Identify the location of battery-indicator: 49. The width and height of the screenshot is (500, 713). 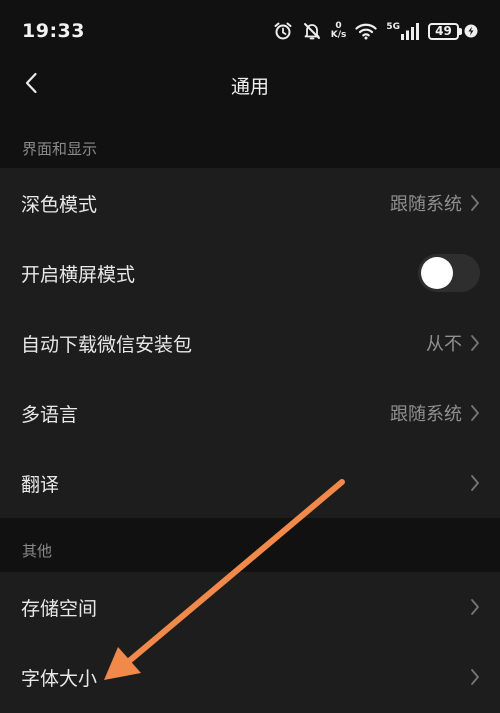
(453, 31).